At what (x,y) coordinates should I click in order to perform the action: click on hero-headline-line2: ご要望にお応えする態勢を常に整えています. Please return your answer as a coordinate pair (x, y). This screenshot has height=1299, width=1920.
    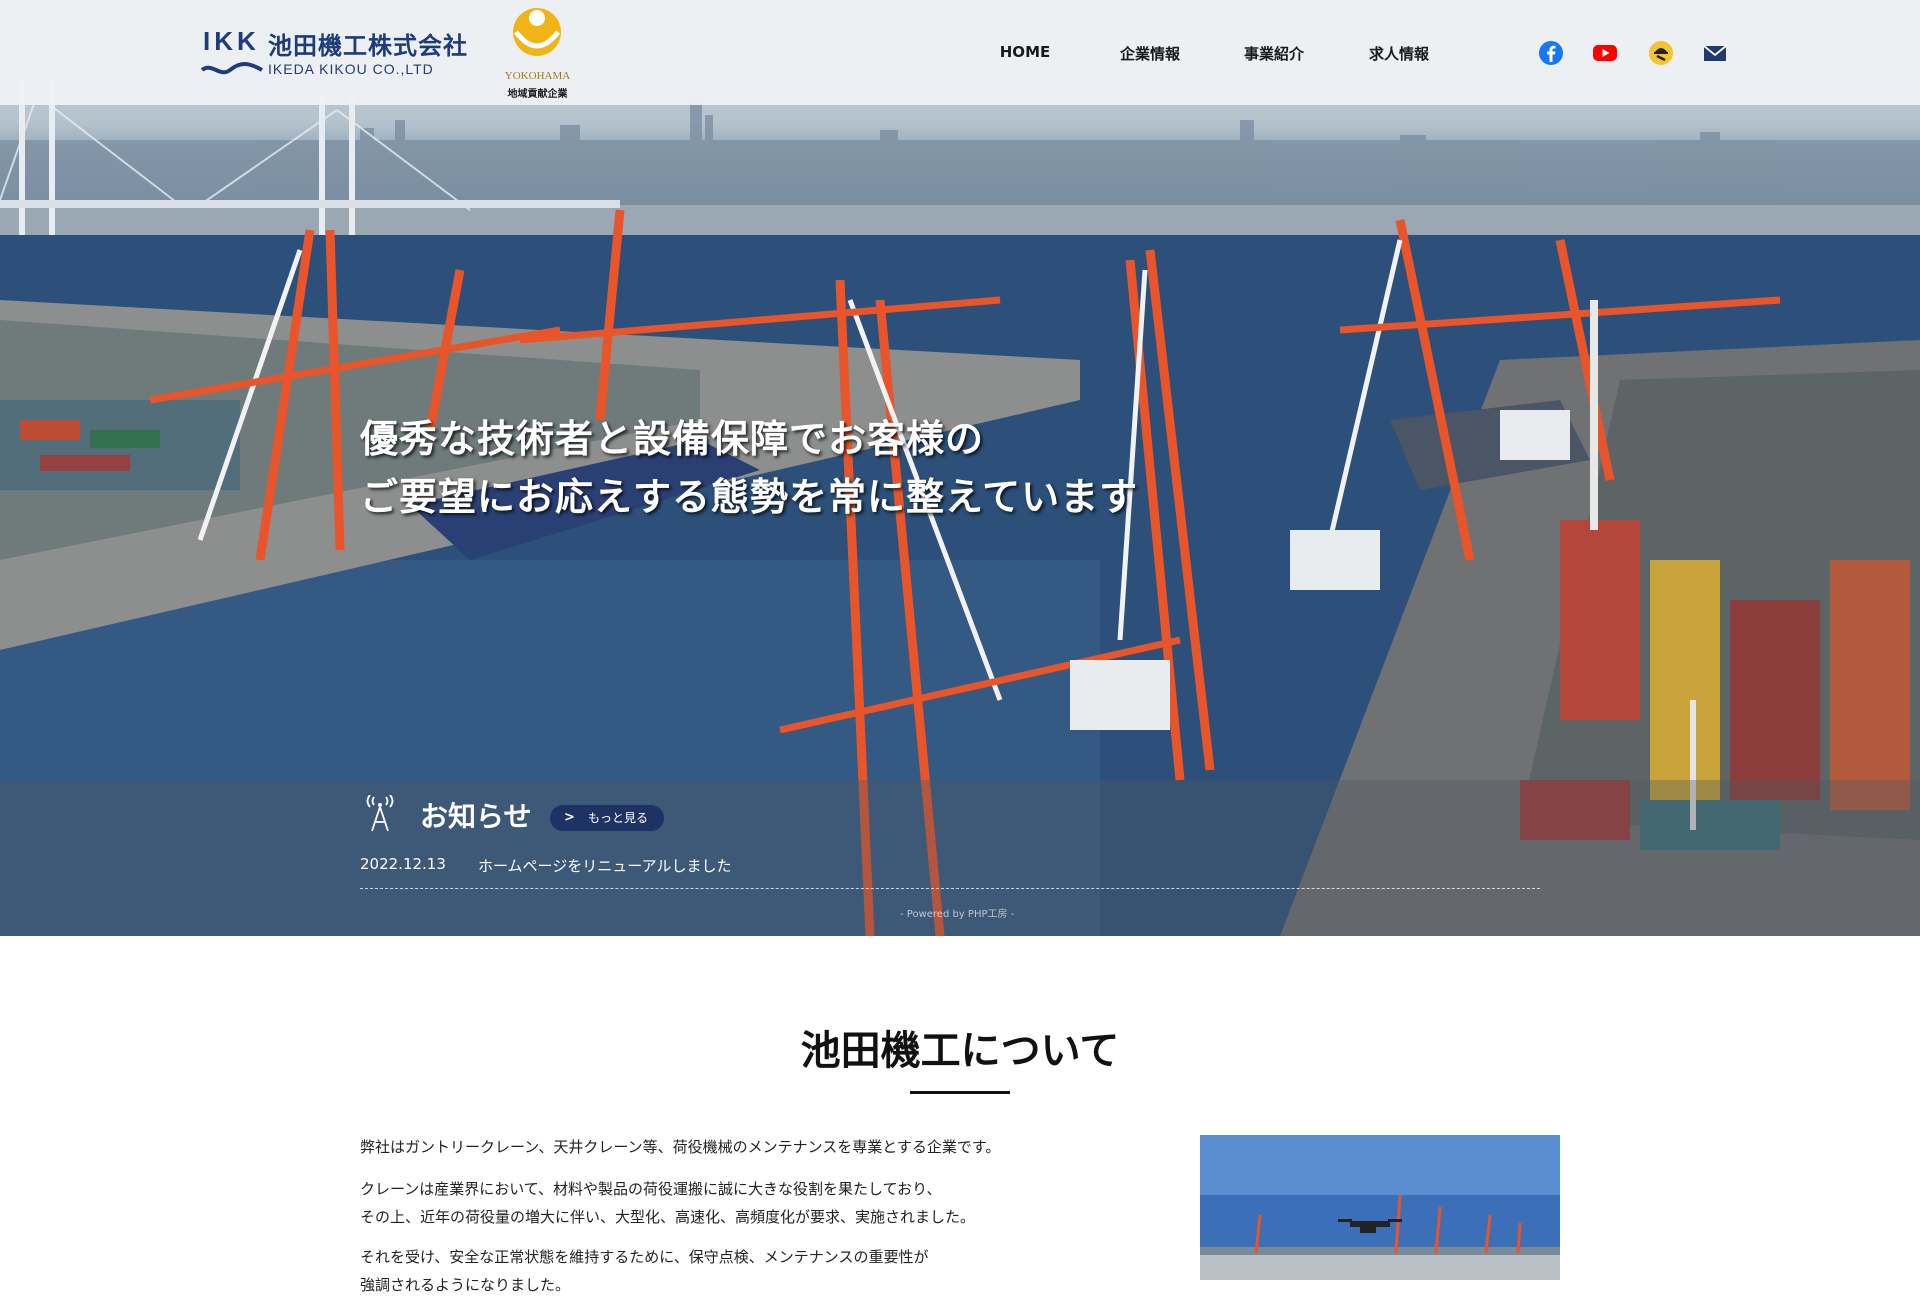
    Looking at the image, I should click on (749, 497).